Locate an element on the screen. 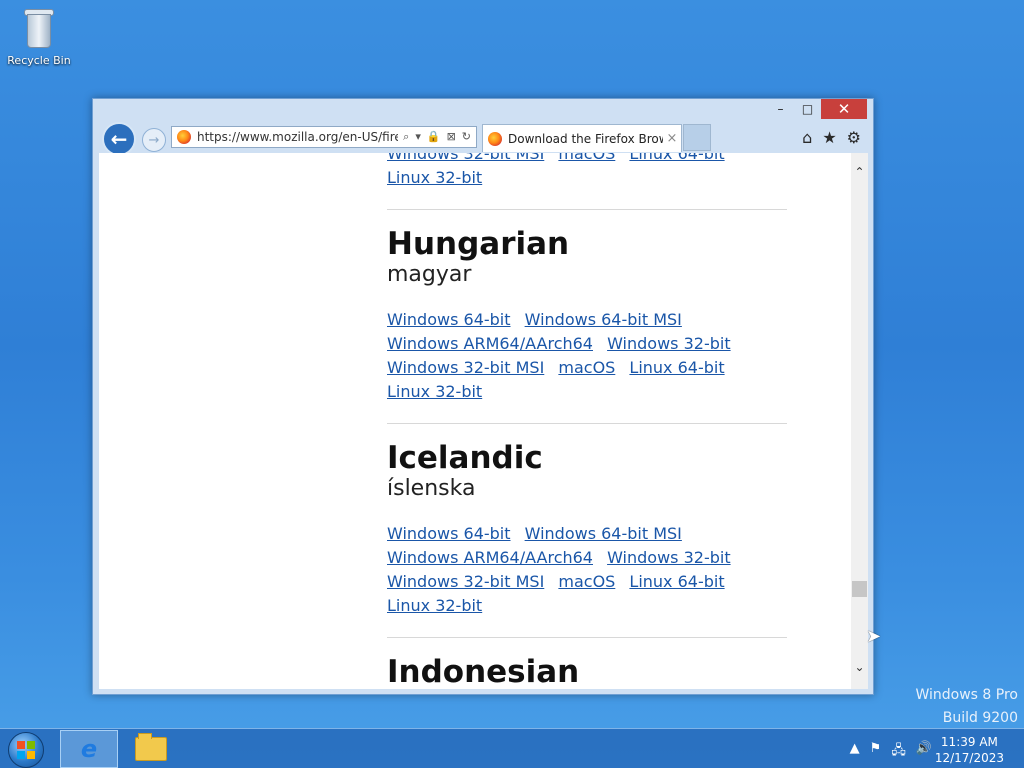 This screenshot has width=1024, height=768. lock-icon: 🔒 is located at coordinates (434, 137).